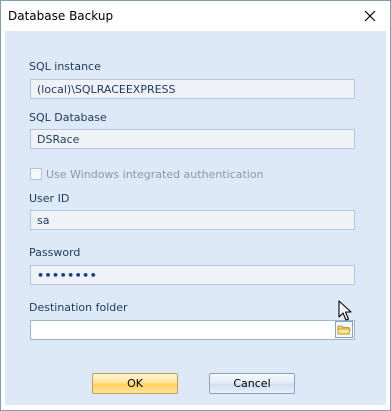  I want to click on cancel-button: Cancel, so click(252, 383).